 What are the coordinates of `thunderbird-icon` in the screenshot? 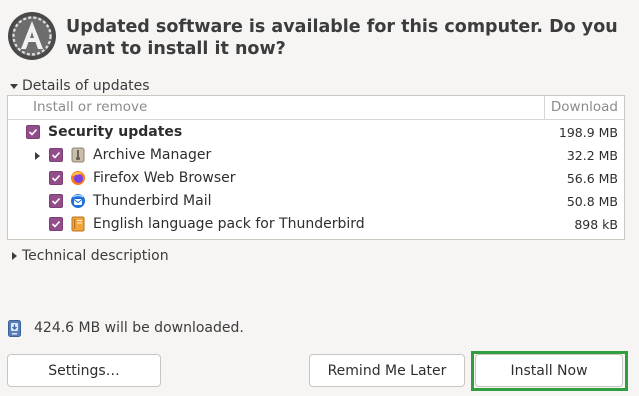 It's located at (78, 201).